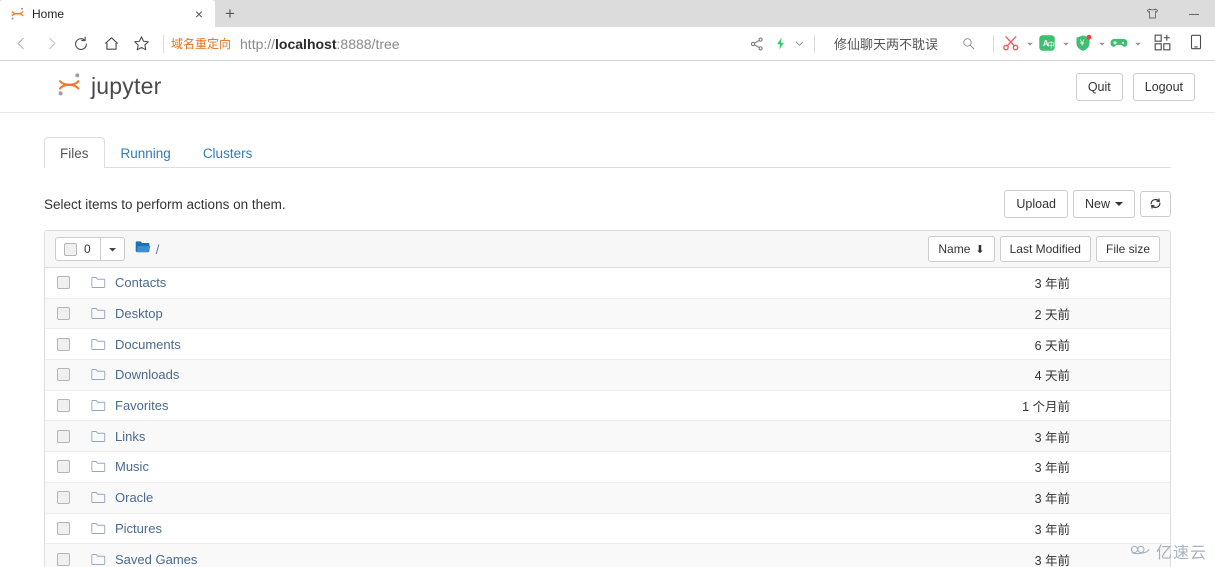  Describe the element at coordinates (141, 44) in the screenshot. I see `star-icon` at that location.